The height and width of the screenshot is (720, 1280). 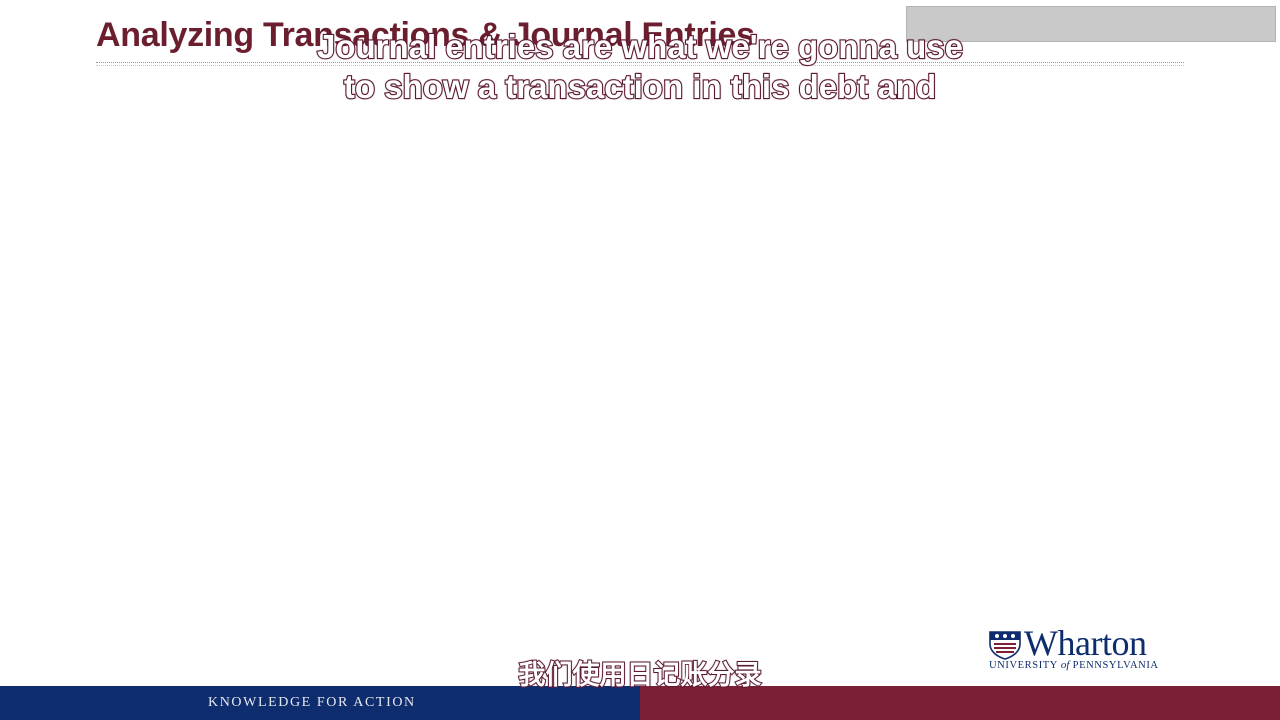 I want to click on subtitle-chinese: 我们使用日记账分录, so click(x=640, y=675).